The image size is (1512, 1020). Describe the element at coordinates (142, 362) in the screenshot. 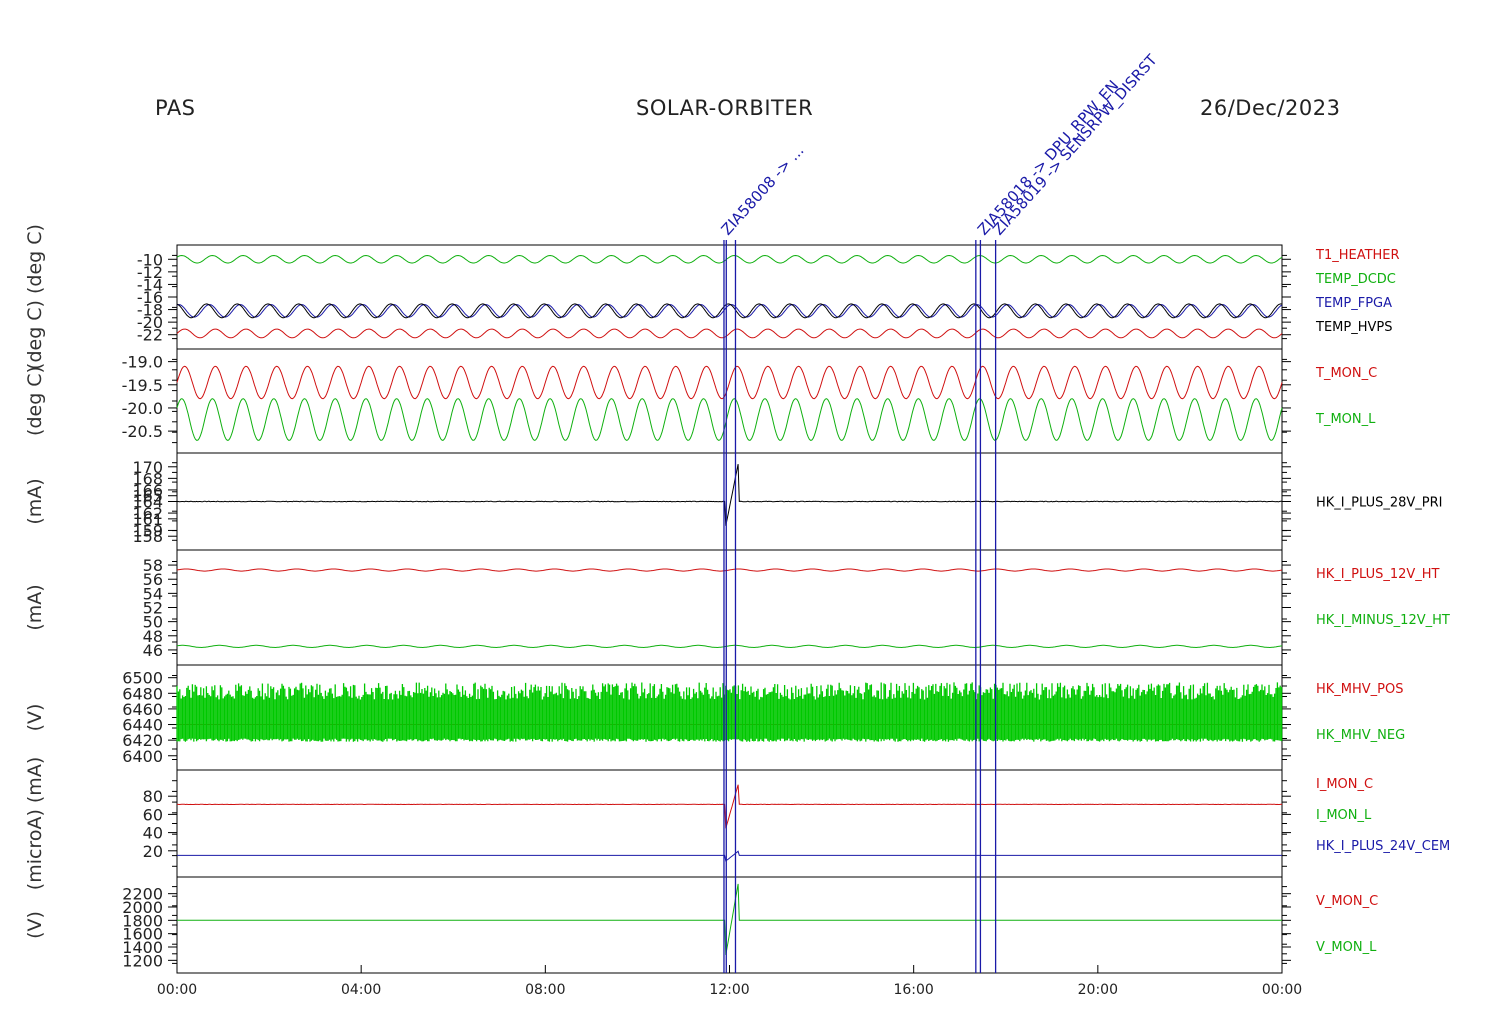

I see `y-tick-label: -19.0` at that location.